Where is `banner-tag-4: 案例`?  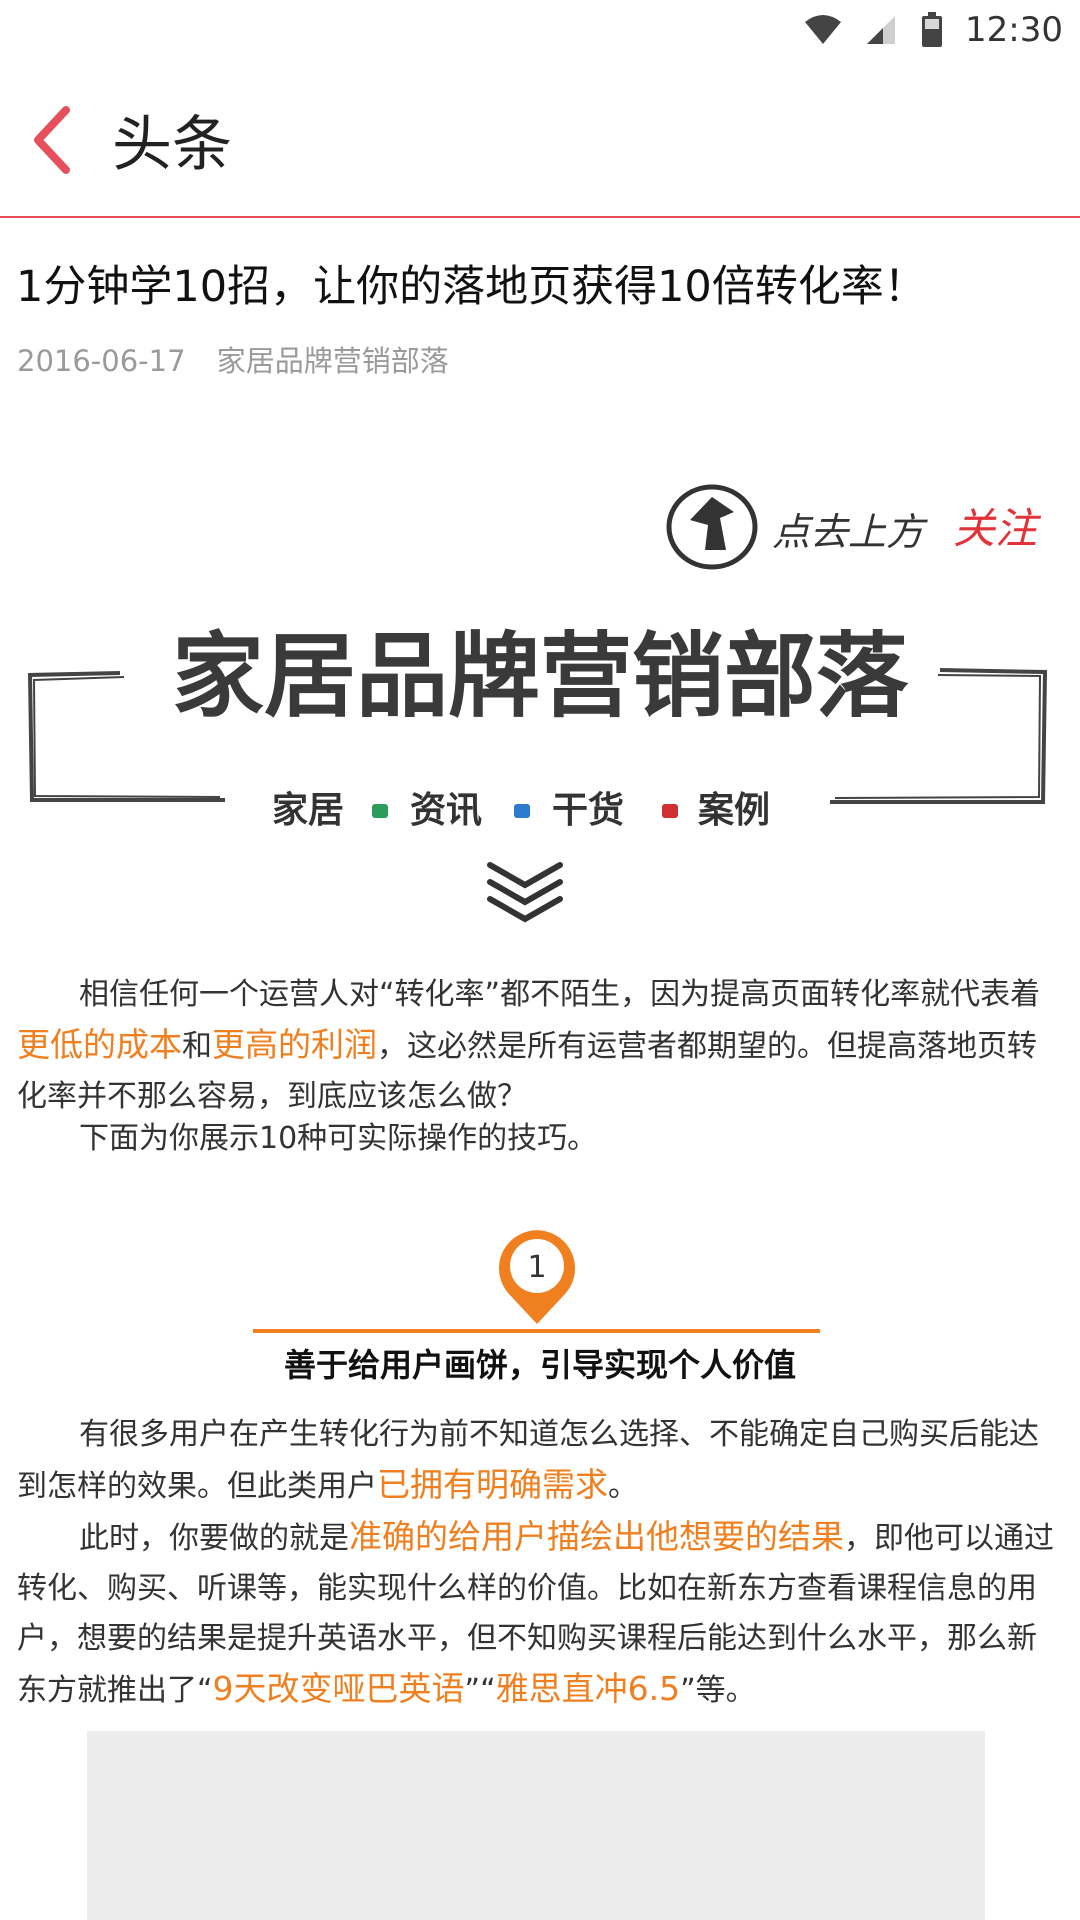 banner-tag-4: 案例 is located at coordinates (734, 810).